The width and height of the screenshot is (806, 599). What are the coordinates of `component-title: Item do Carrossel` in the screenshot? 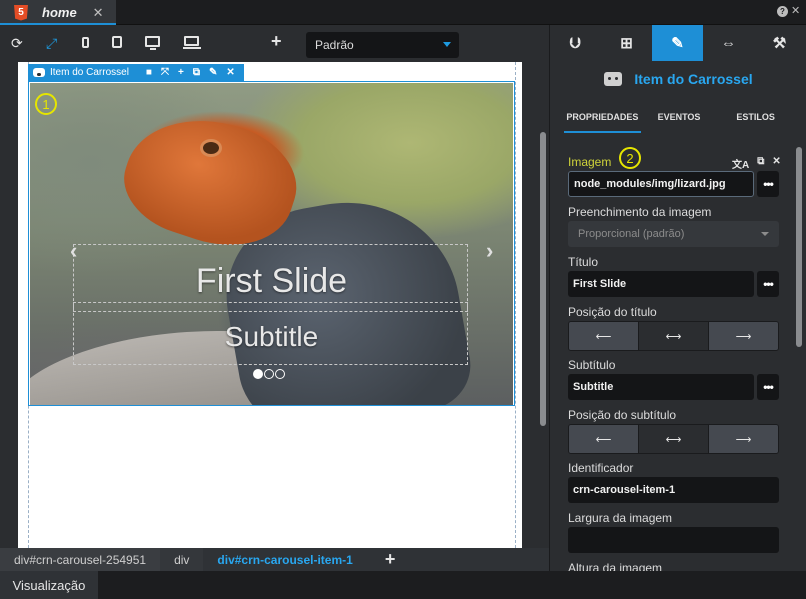 It's located at (693, 79).